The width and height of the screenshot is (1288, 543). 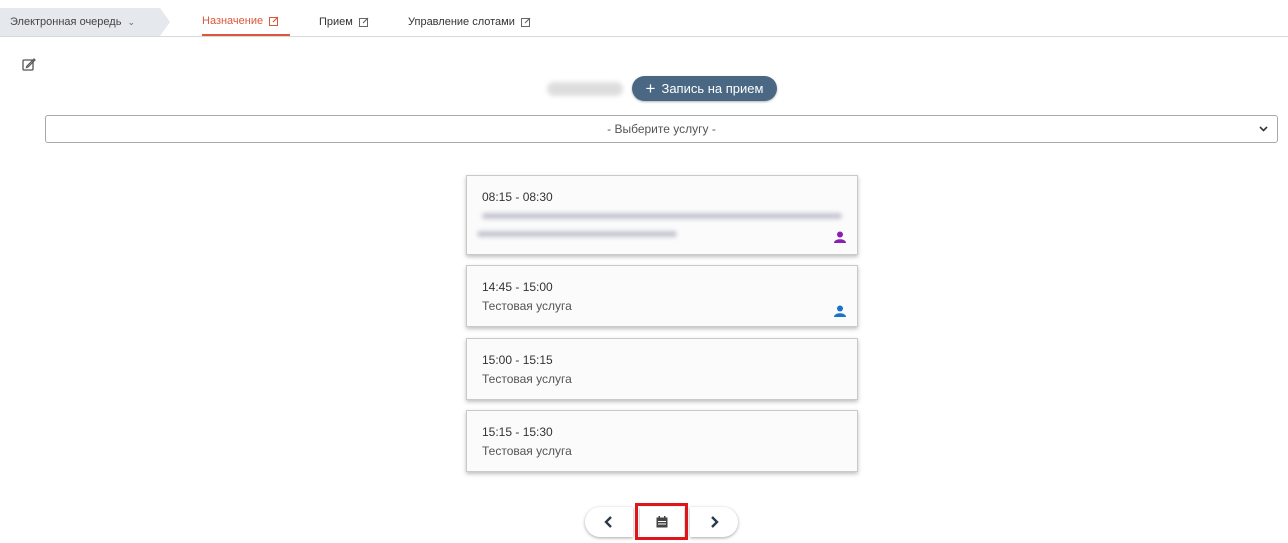 What do you see at coordinates (517, 197) in the screenshot?
I see `slot-time: 08:15 - 08:30` at bounding box center [517, 197].